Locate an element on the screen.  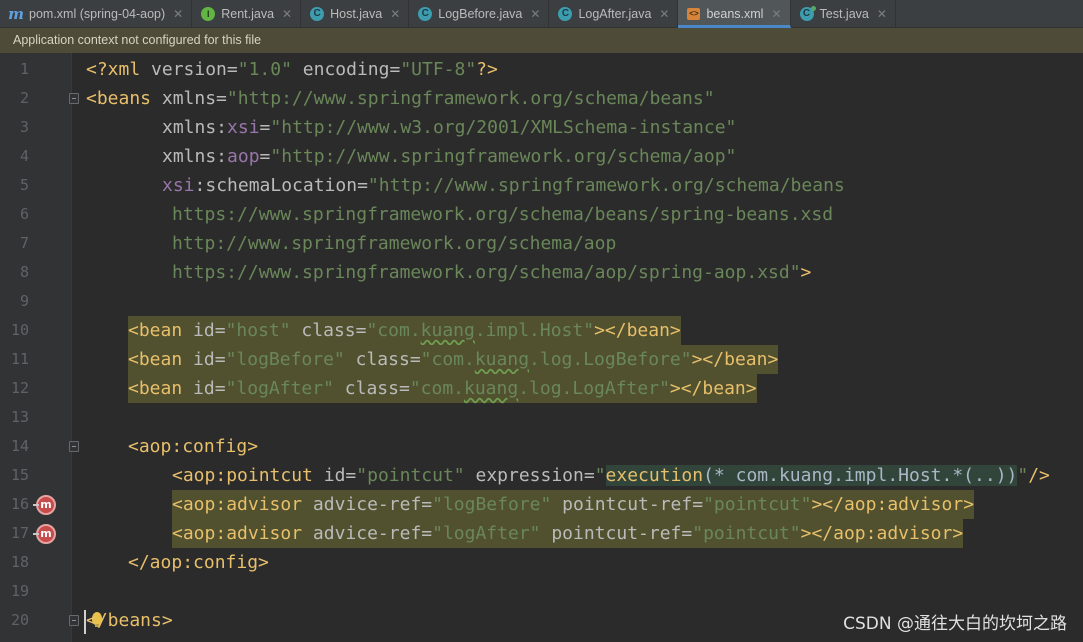
line-number: 11 is located at coordinates (19, 359).